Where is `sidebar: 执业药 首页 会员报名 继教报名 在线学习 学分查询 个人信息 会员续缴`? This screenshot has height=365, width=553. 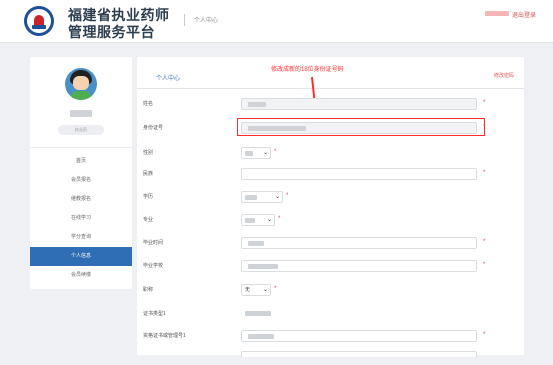 sidebar: 执业药 首页 会员报名 继教报名 在线学习 学分查询 个人信息 会员续缴 is located at coordinates (81, 173).